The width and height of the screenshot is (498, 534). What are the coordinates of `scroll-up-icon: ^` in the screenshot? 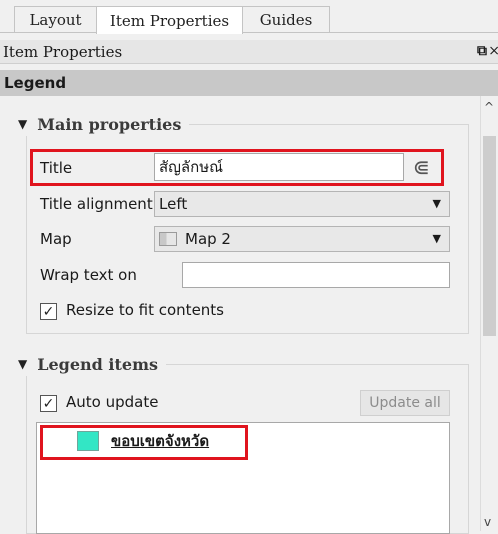 It's located at (489, 107).